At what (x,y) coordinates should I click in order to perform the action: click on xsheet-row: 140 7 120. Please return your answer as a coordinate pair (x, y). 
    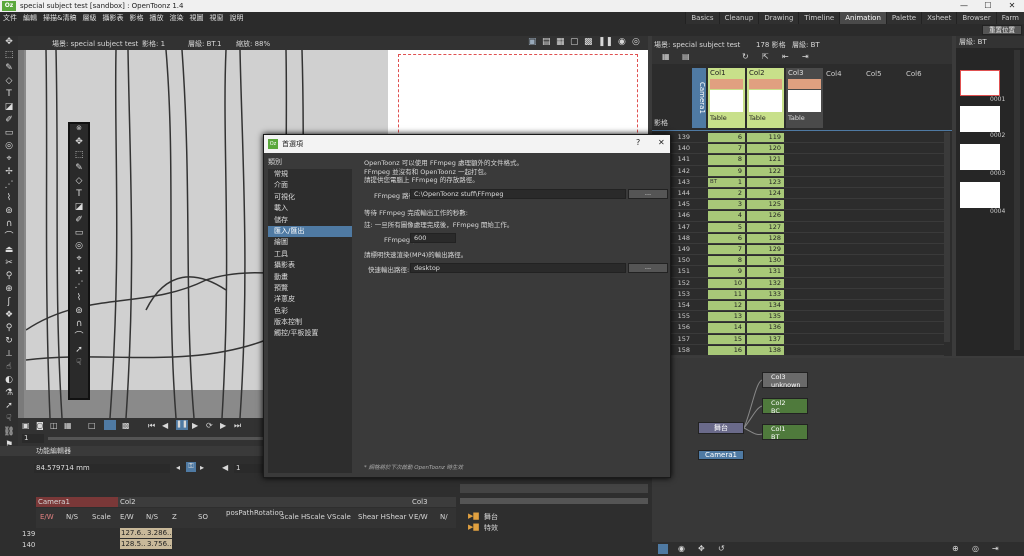
    Looking at the image, I should click on (798, 149).